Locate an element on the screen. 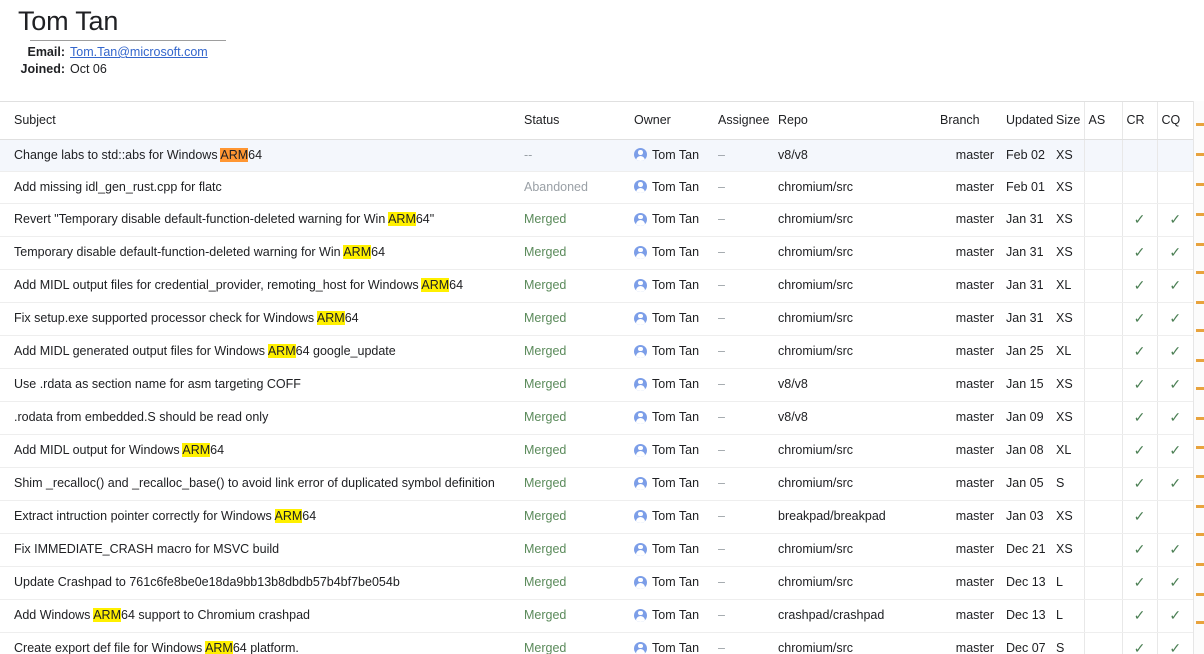 This screenshot has height=654, width=1204. cell-cr is located at coordinates (1139, 155).